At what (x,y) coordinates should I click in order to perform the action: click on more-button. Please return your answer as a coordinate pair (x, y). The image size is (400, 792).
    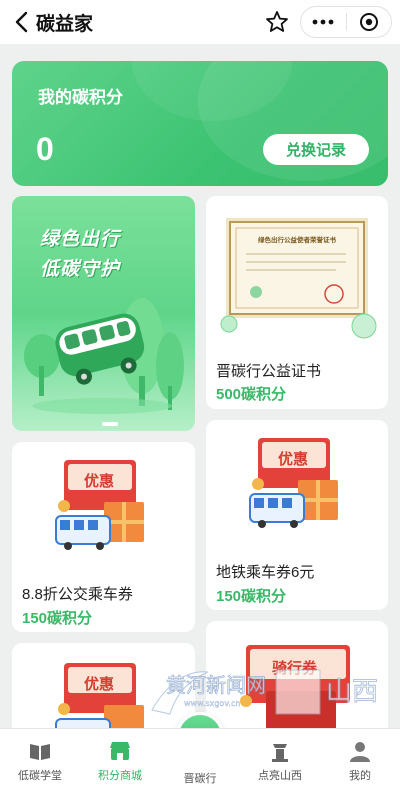
    Looking at the image, I should click on (323, 22).